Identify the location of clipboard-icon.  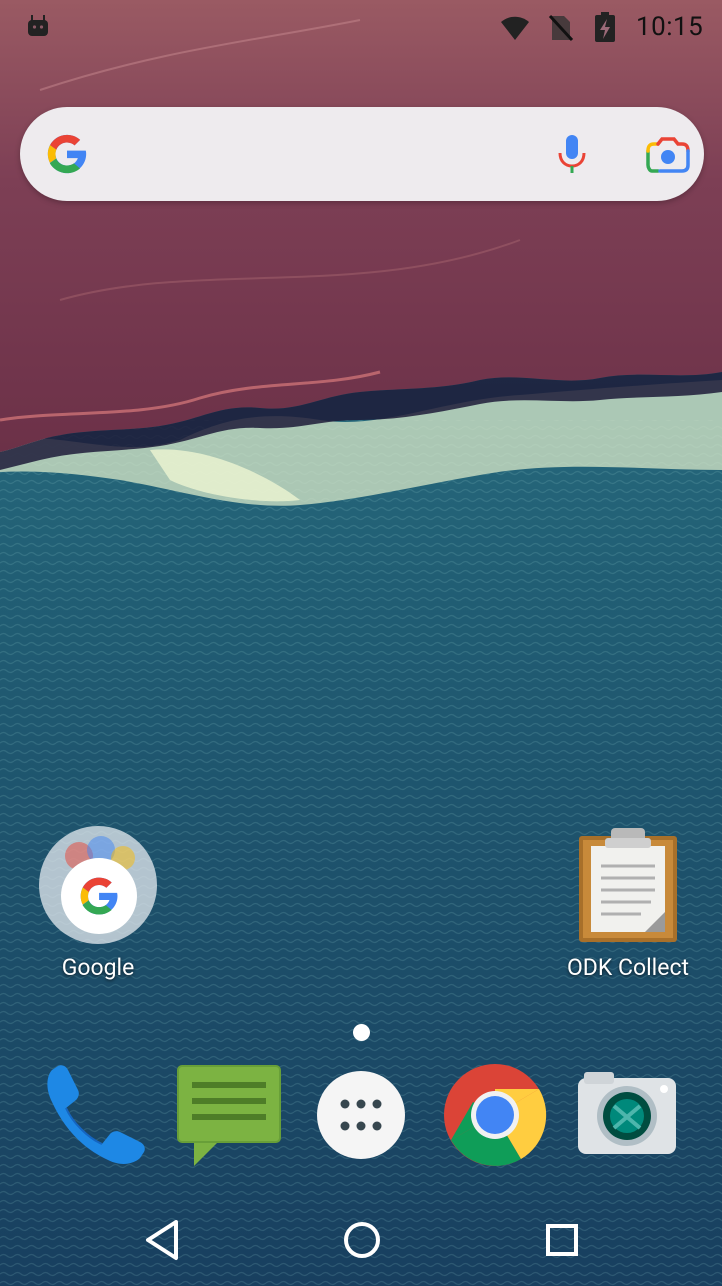
(628, 885).